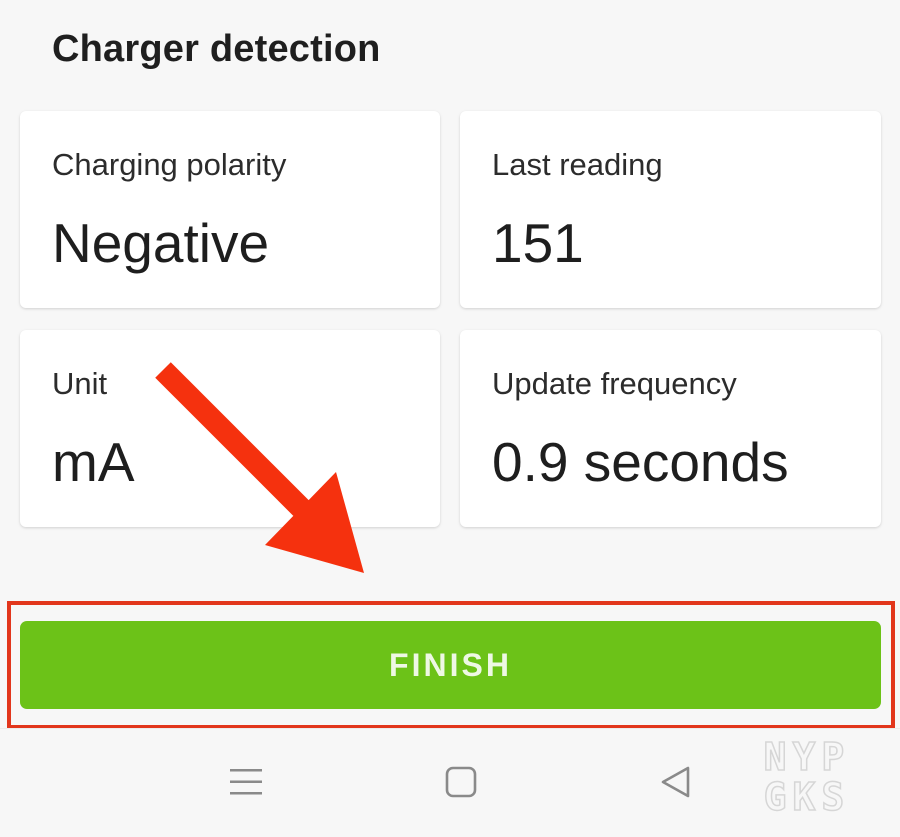  I want to click on charging-polarity-label: Charging polarity, so click(169, 164).